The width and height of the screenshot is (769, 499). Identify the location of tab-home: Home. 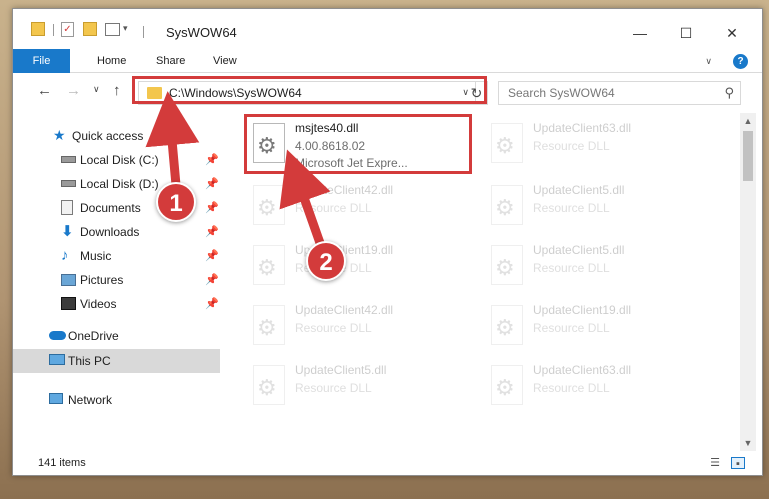
(111, 61).